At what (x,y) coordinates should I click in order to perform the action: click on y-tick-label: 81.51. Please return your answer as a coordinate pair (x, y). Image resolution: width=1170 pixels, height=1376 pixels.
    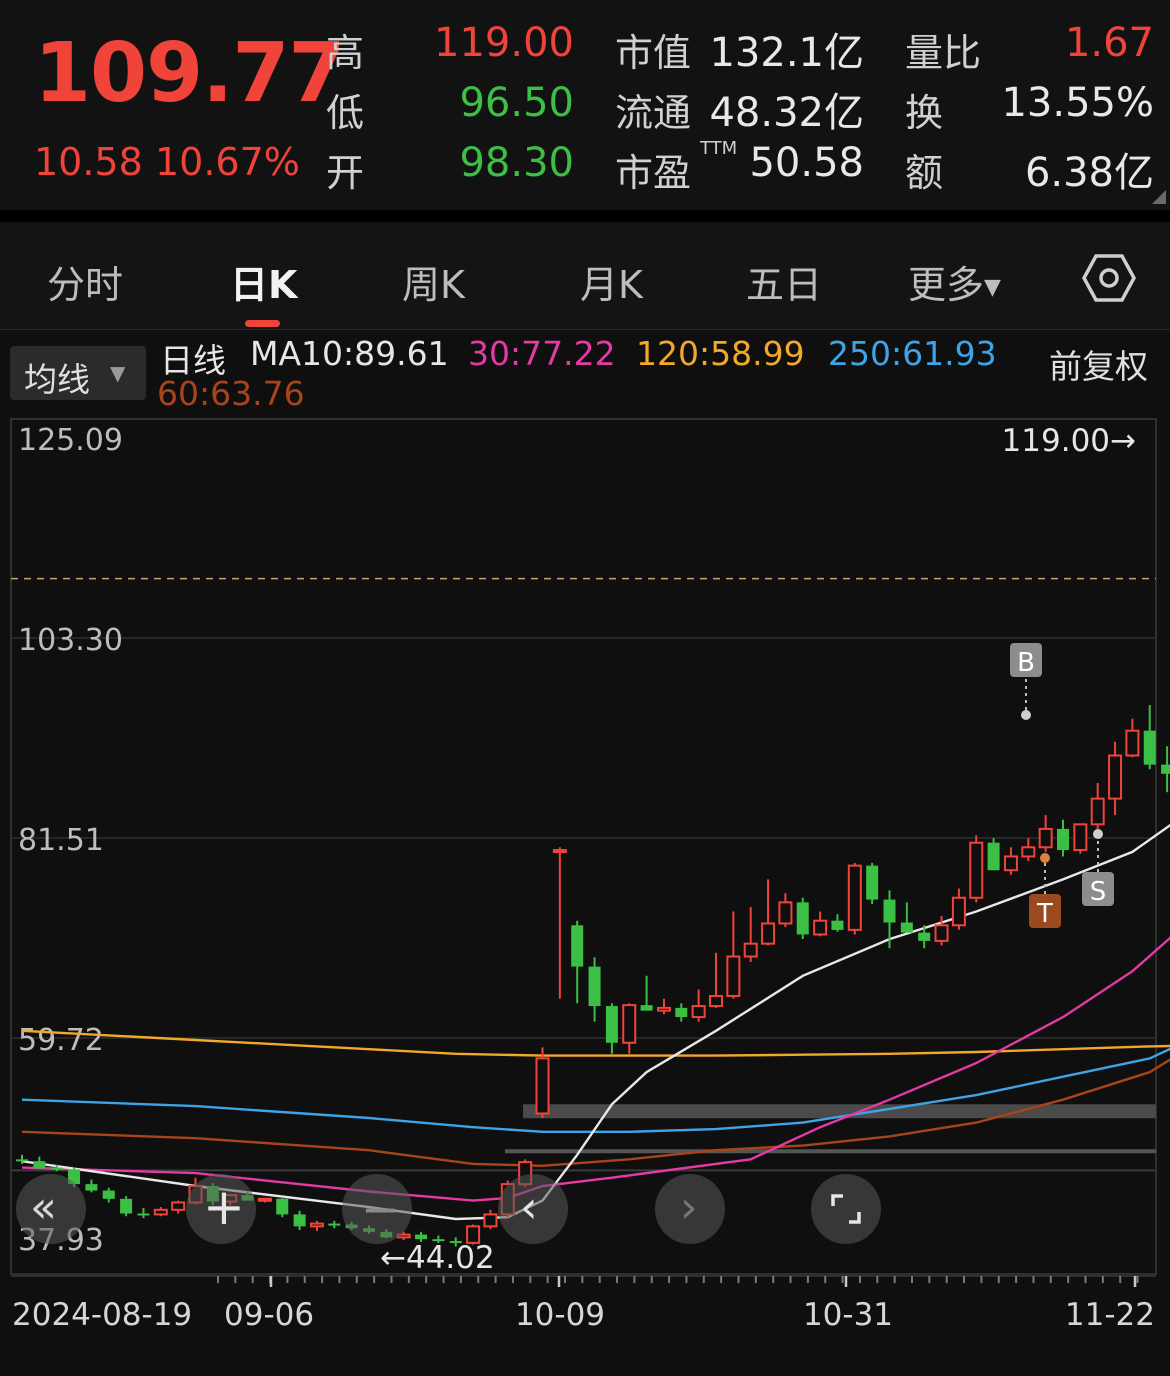
    Looking at the image, I should click on (61, 840).